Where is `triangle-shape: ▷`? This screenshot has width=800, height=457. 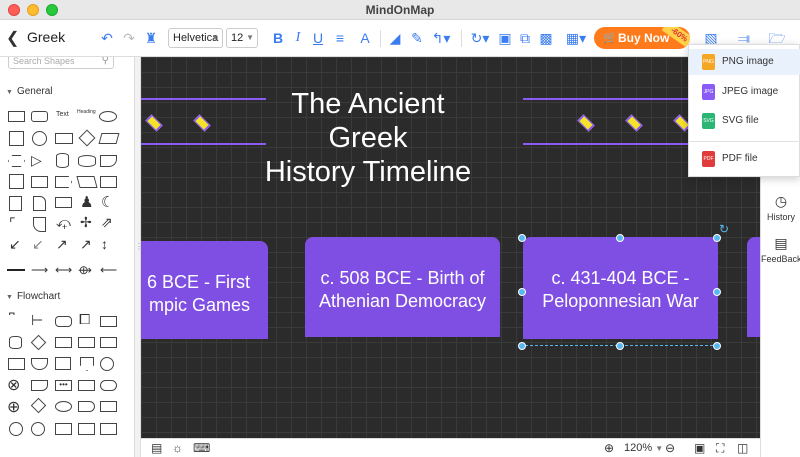
triangle-shape: ▷ is located at coordinates (36, 160).